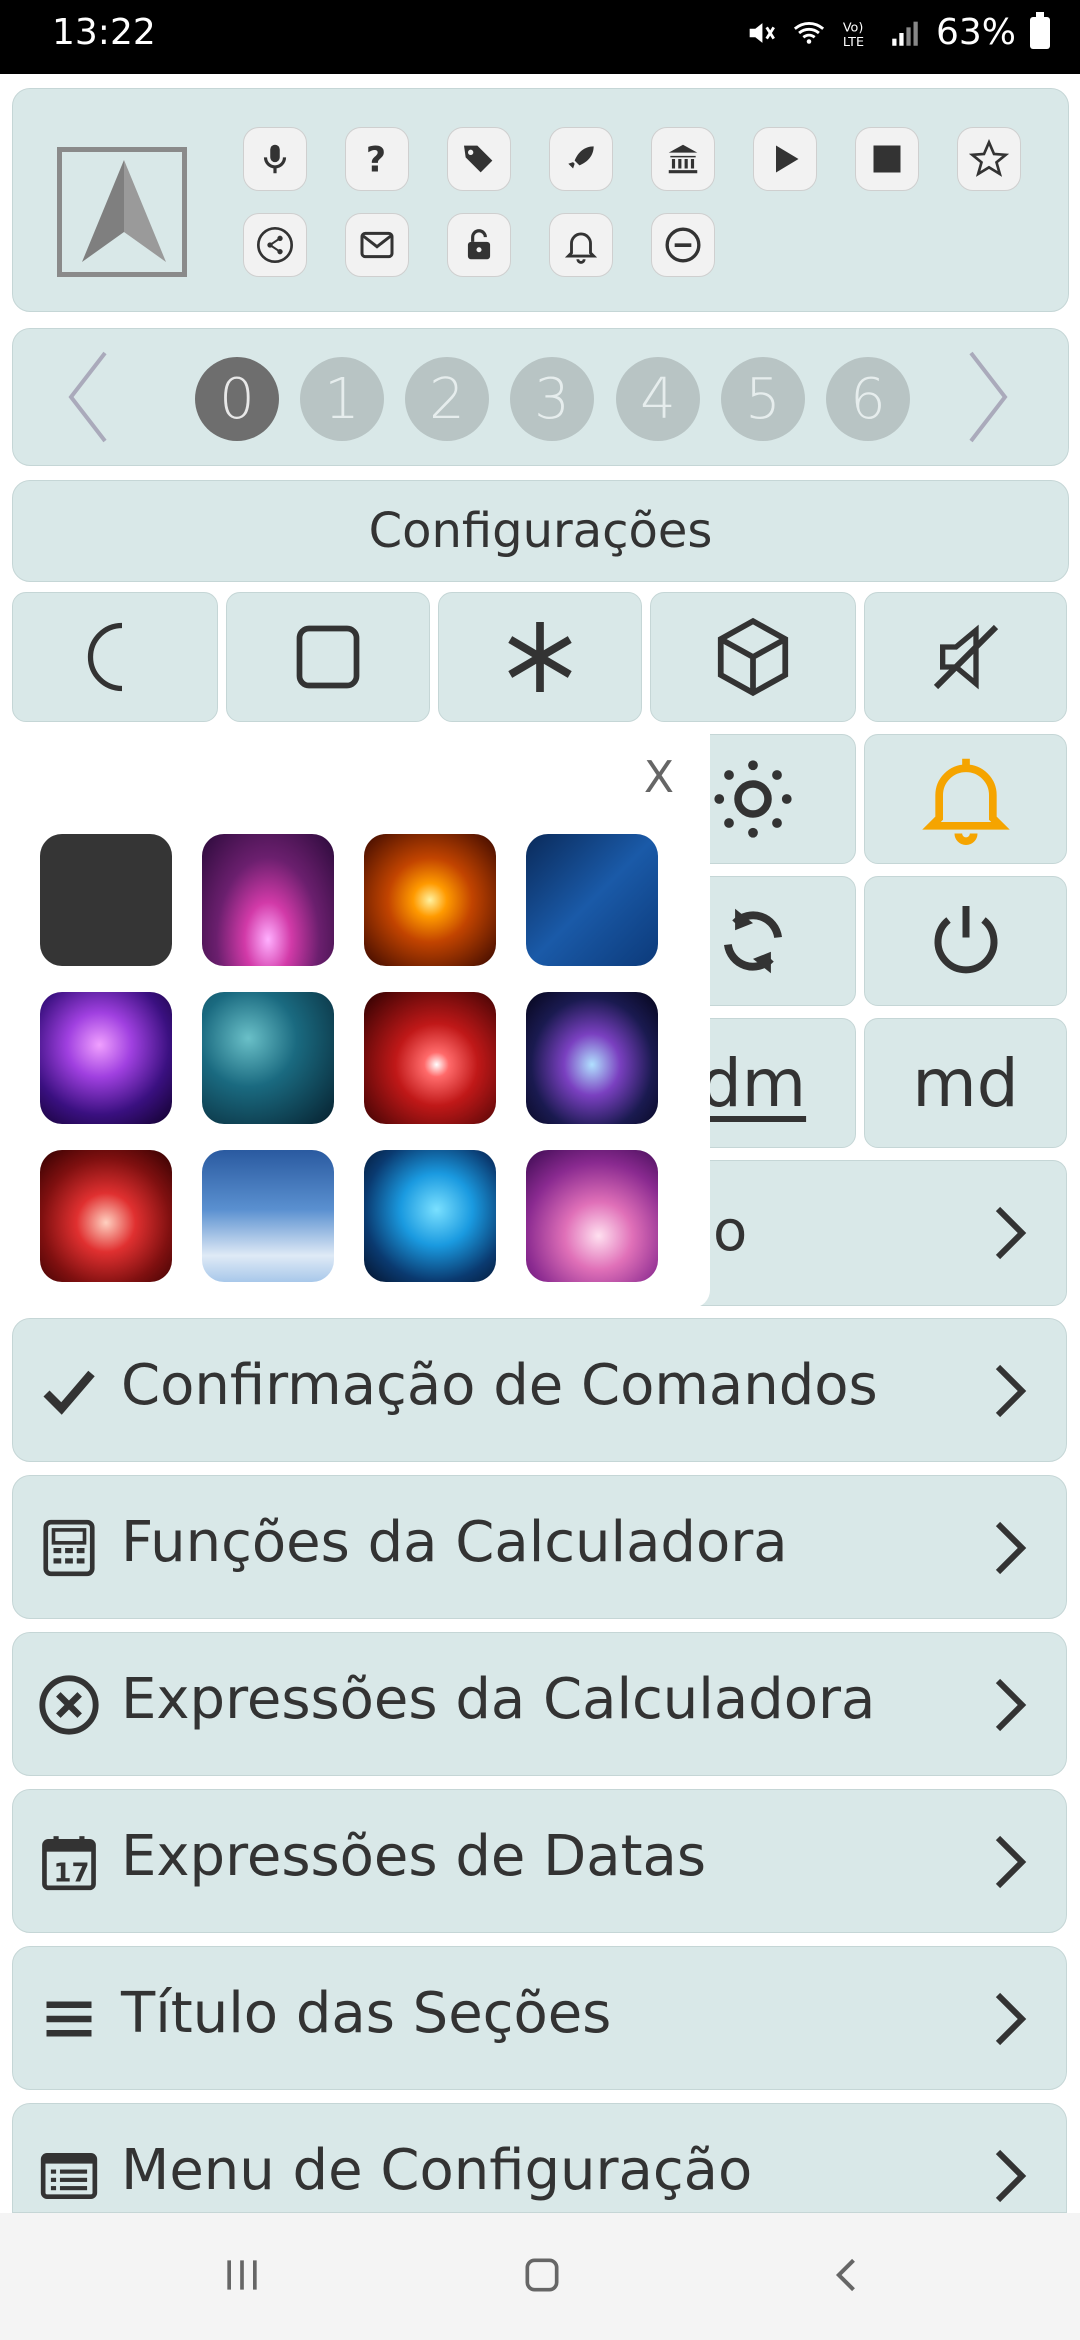 The width and height of the screenshot is (1080, 2340). I want to click on covered-row-text: o, so click(730, 1231).